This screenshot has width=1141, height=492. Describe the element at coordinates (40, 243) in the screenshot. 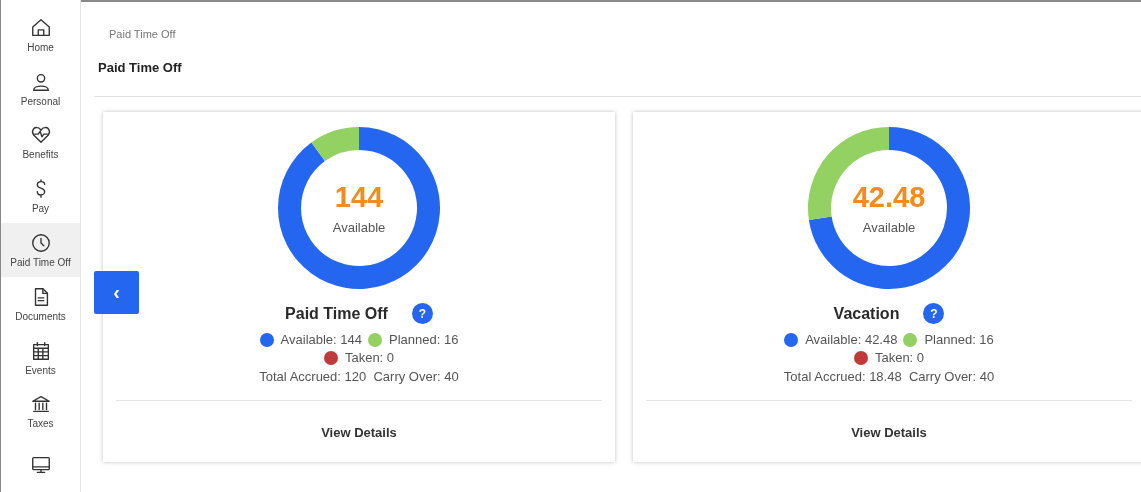

I see `clock-icon` at that location.